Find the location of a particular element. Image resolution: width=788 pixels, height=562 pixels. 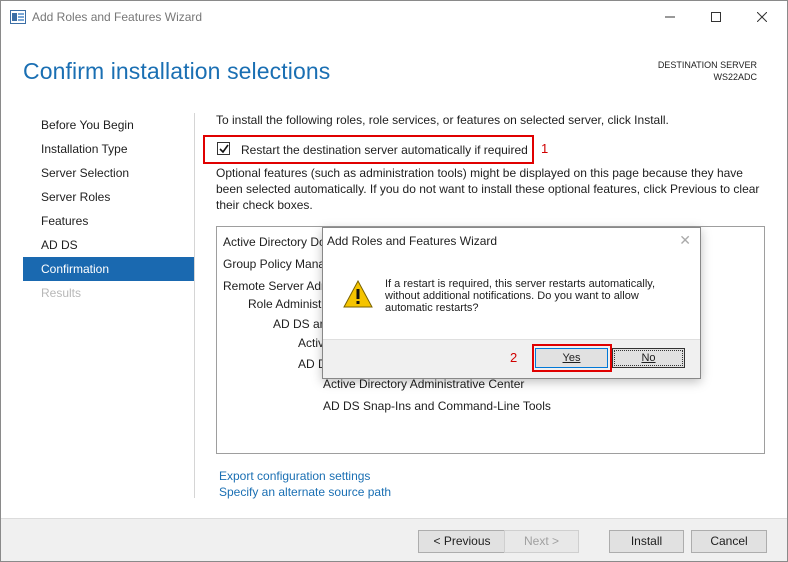

minimize-icon is located at coordinates (670, 17).